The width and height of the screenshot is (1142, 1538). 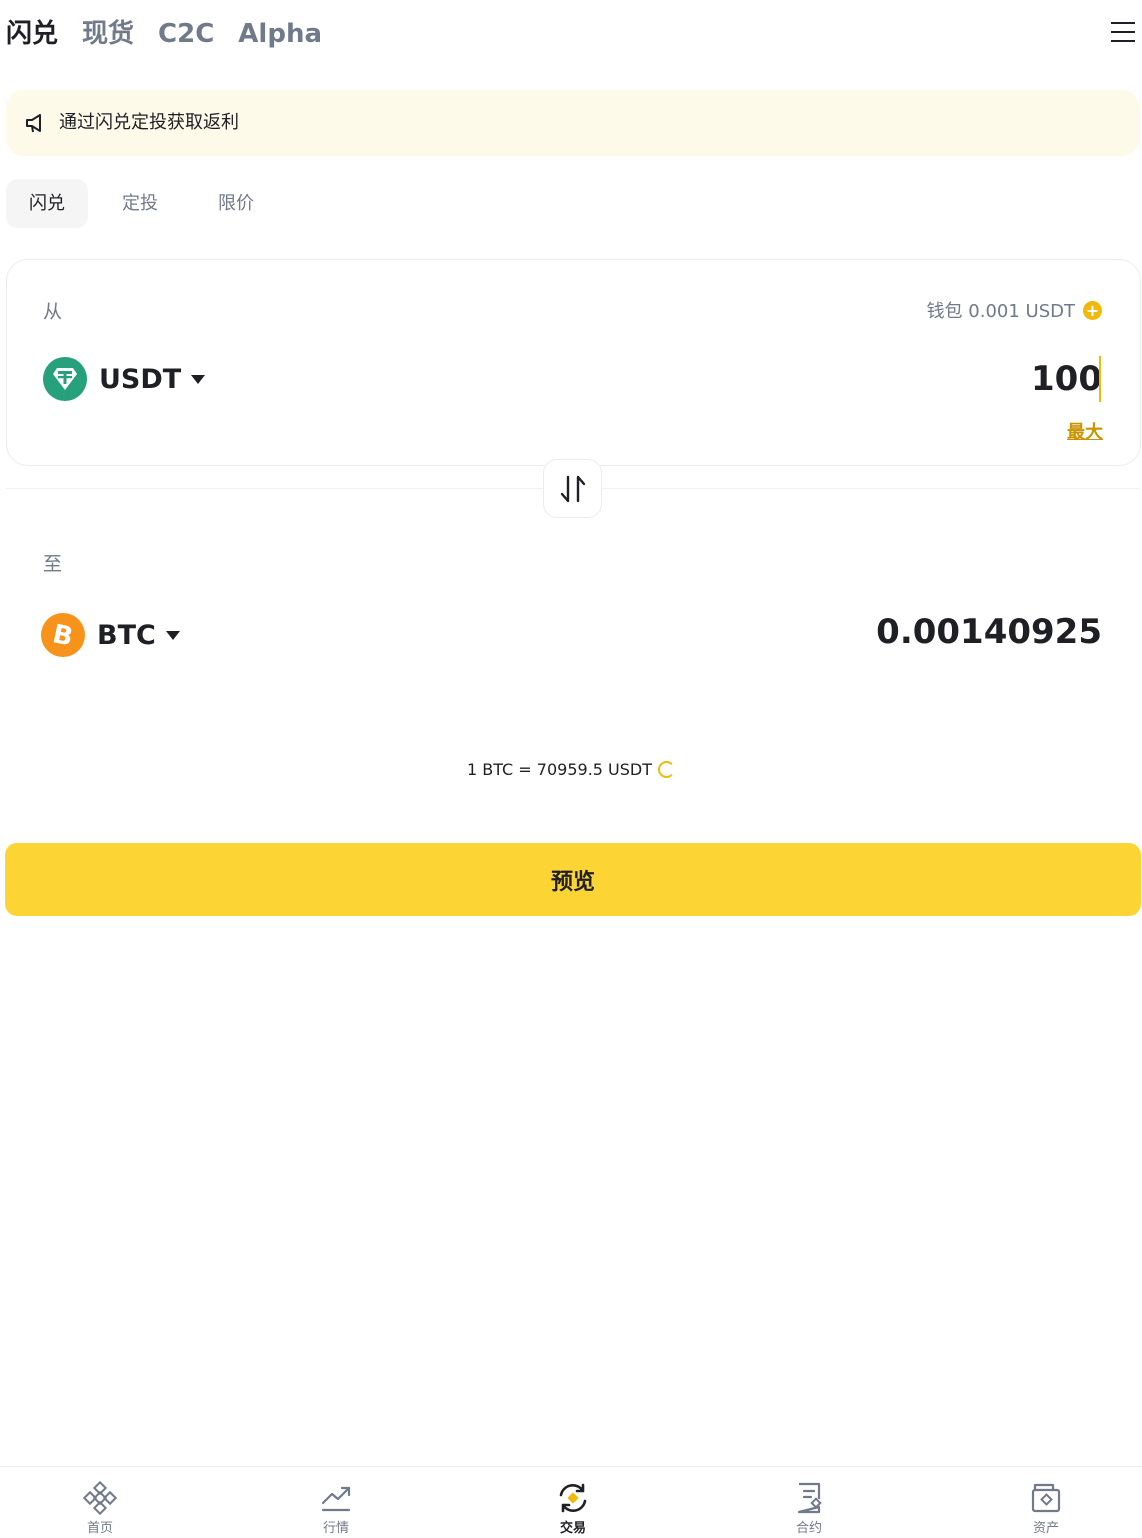 I want to click on banner-text: 通过闪兑定投获取返利, so click(x=149, y=122).